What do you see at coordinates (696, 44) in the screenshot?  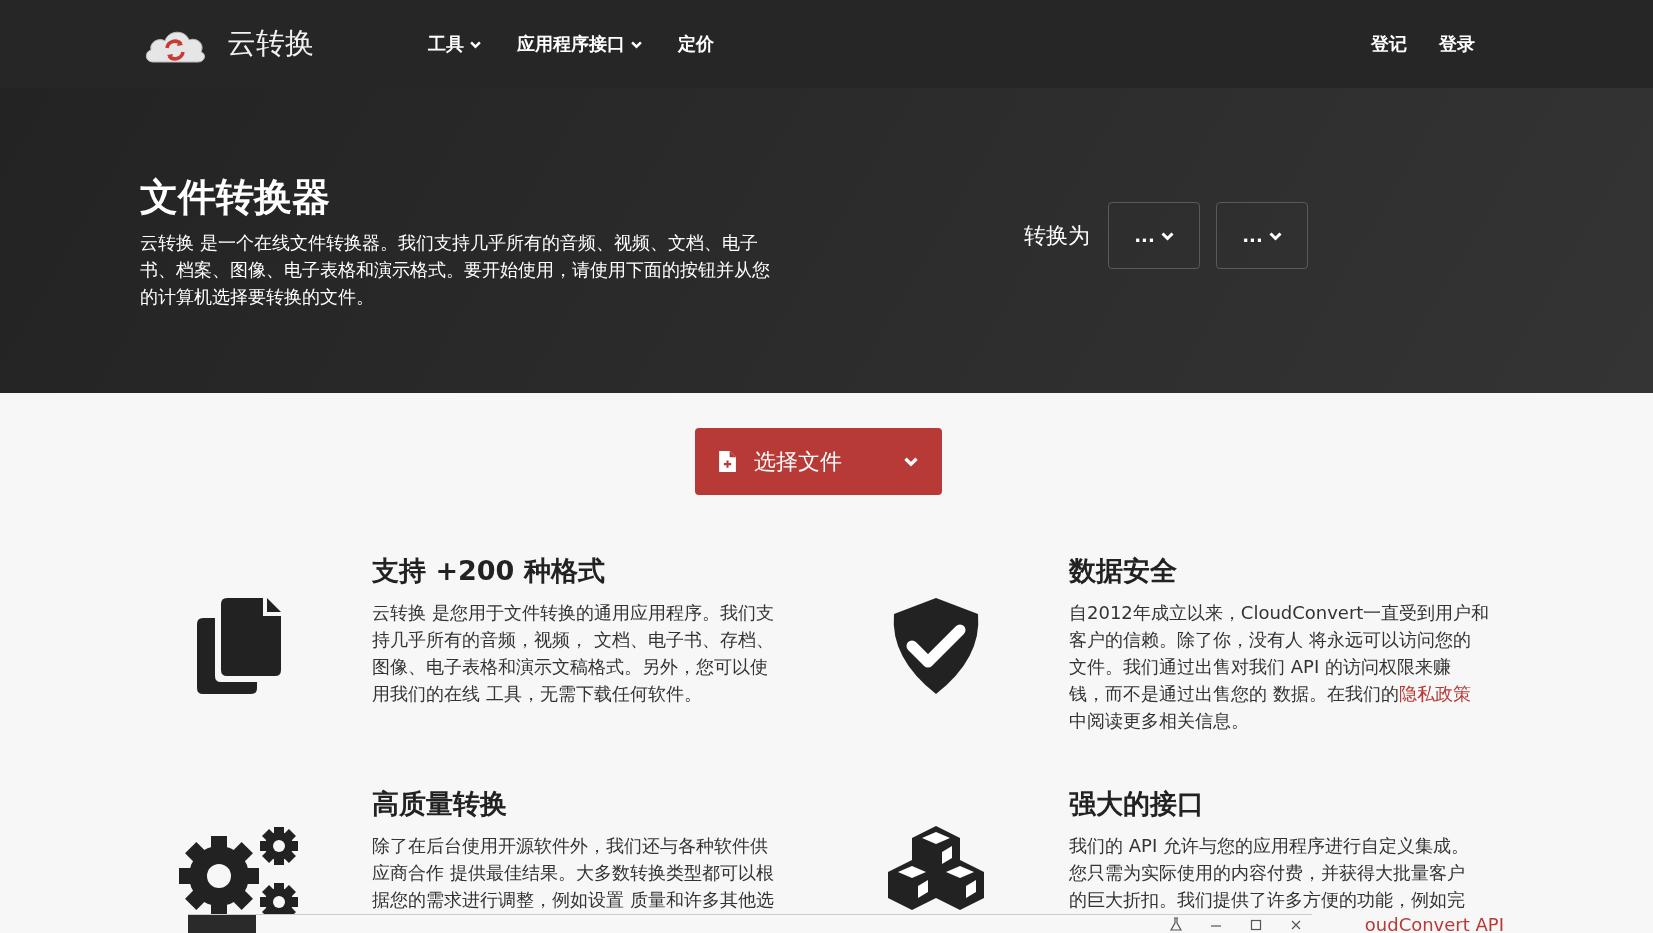 I see `nav-menu-item: 定价` at bounding box center [696, 44].